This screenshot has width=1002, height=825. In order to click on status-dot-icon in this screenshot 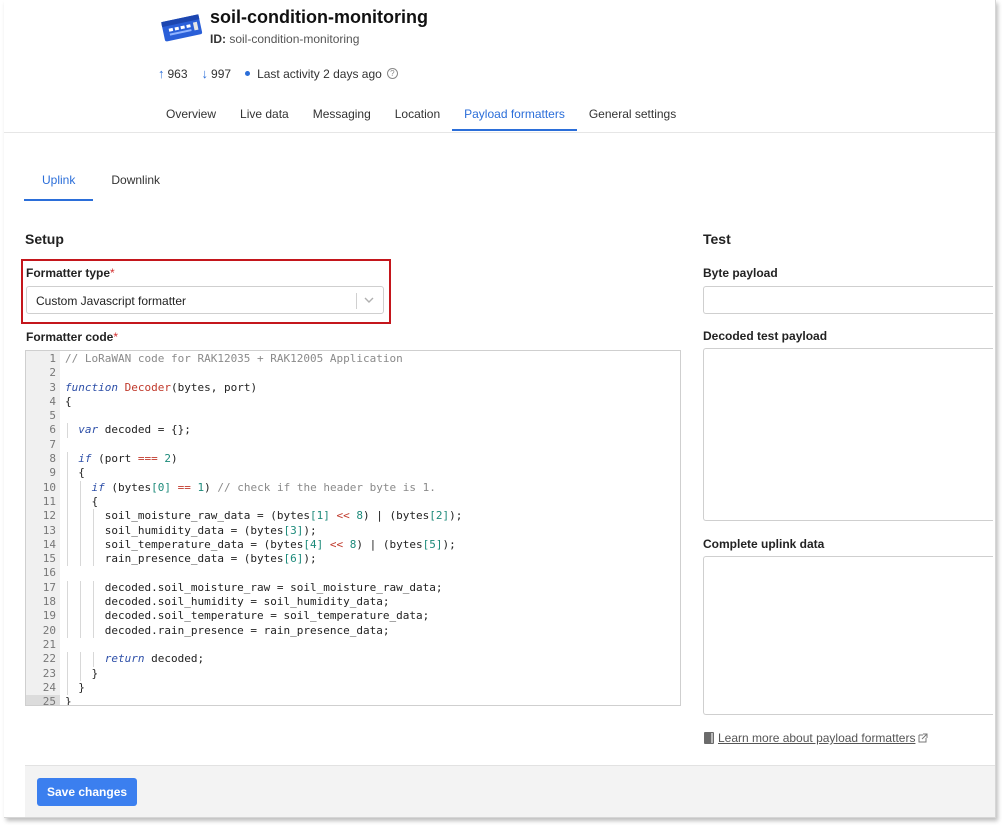, I will do `click(248, 73)`.